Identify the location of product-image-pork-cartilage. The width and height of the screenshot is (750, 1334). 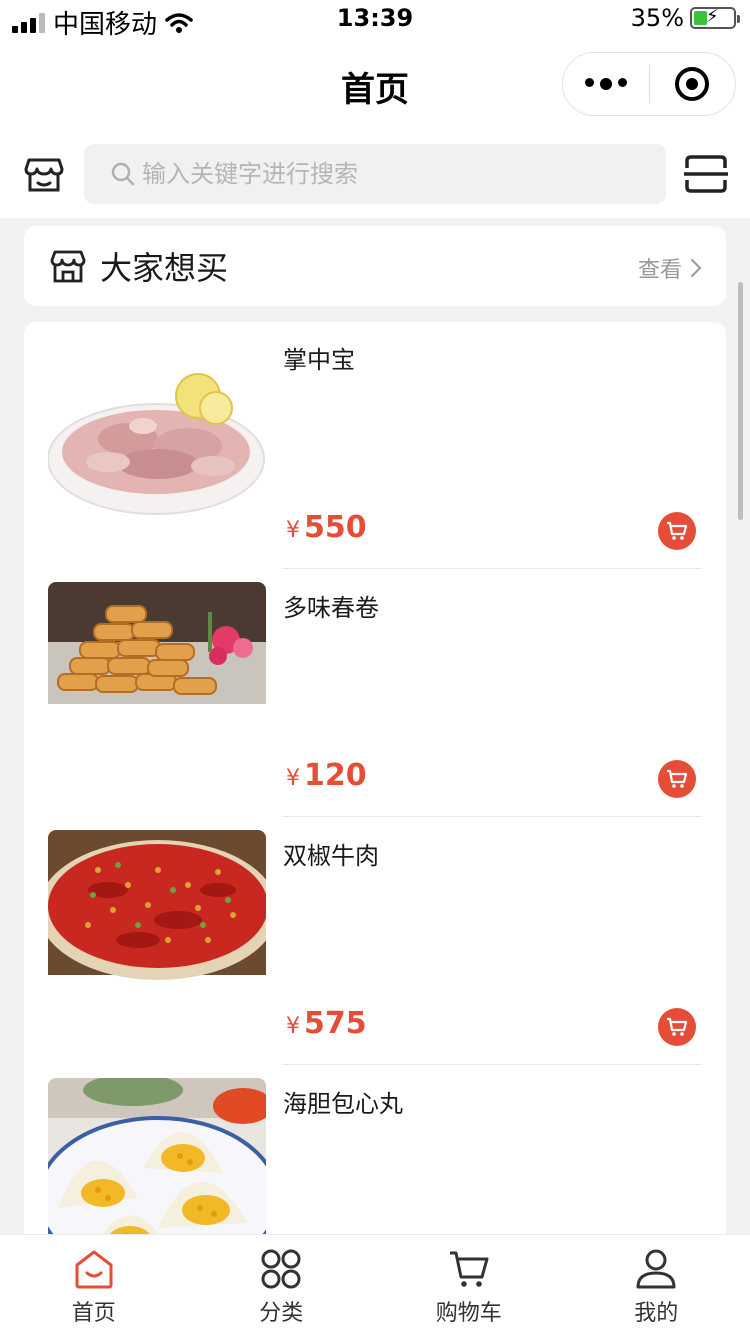
(157, 434).